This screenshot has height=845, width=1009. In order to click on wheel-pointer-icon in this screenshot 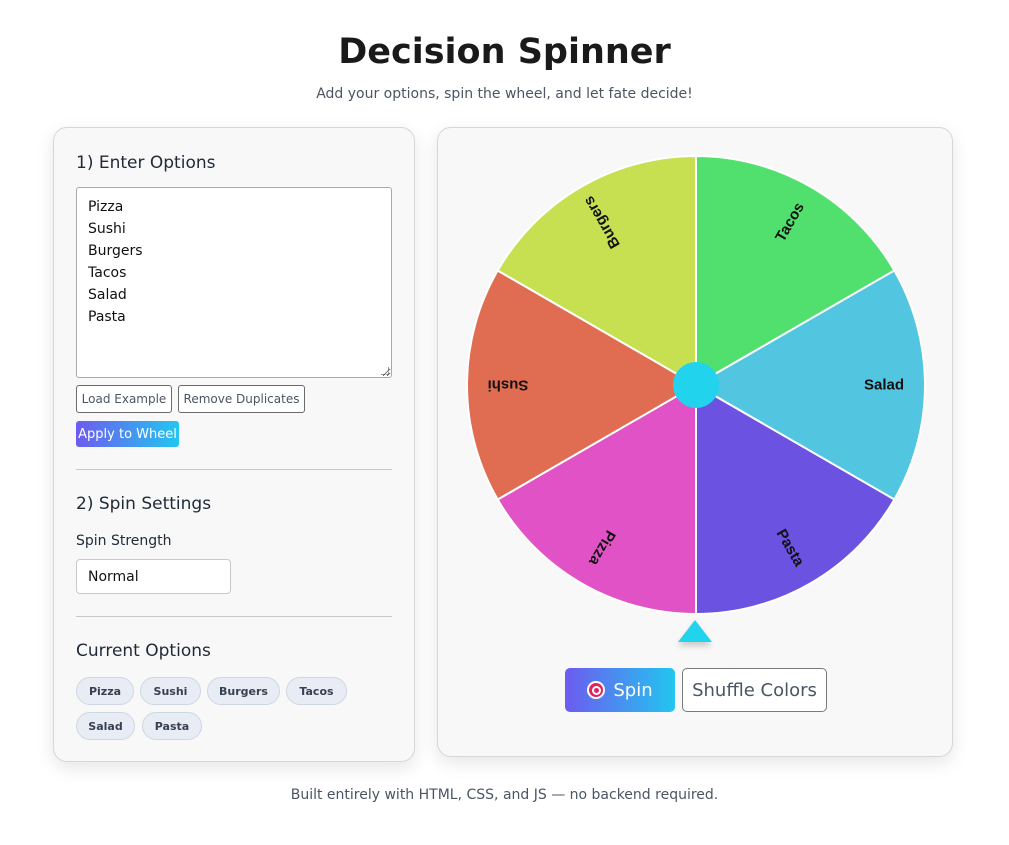, I will do `click(695, 631)`.